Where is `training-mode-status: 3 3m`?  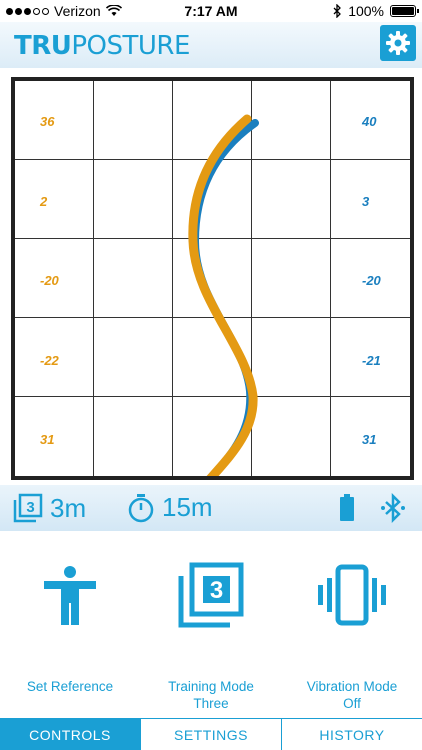 training-mode-status: 3 3m is located at coordinates (49, 508).